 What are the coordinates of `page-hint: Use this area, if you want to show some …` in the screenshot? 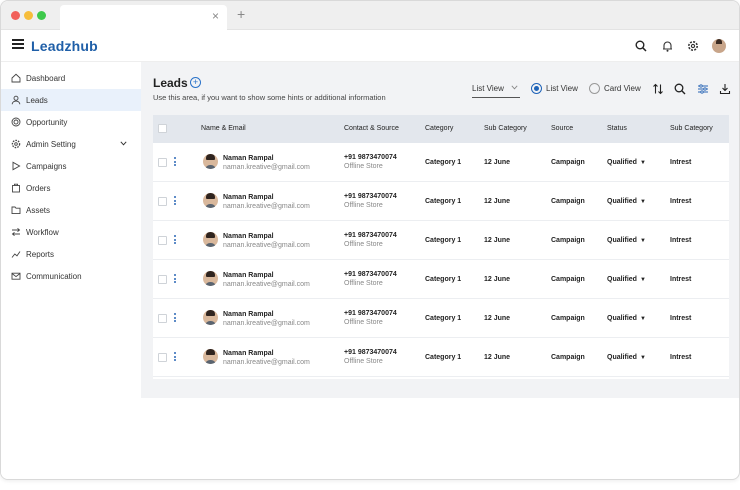 It's located at (269, 97).